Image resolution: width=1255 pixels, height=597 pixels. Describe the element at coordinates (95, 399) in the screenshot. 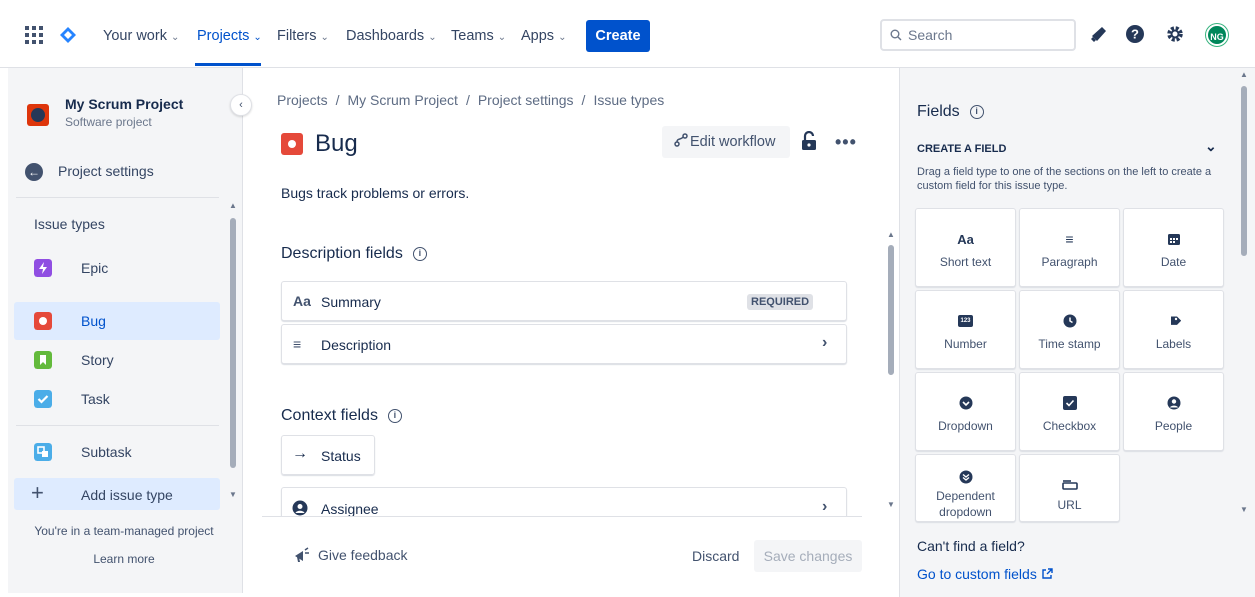

I see `sidebar-item-label: Task` at that location.